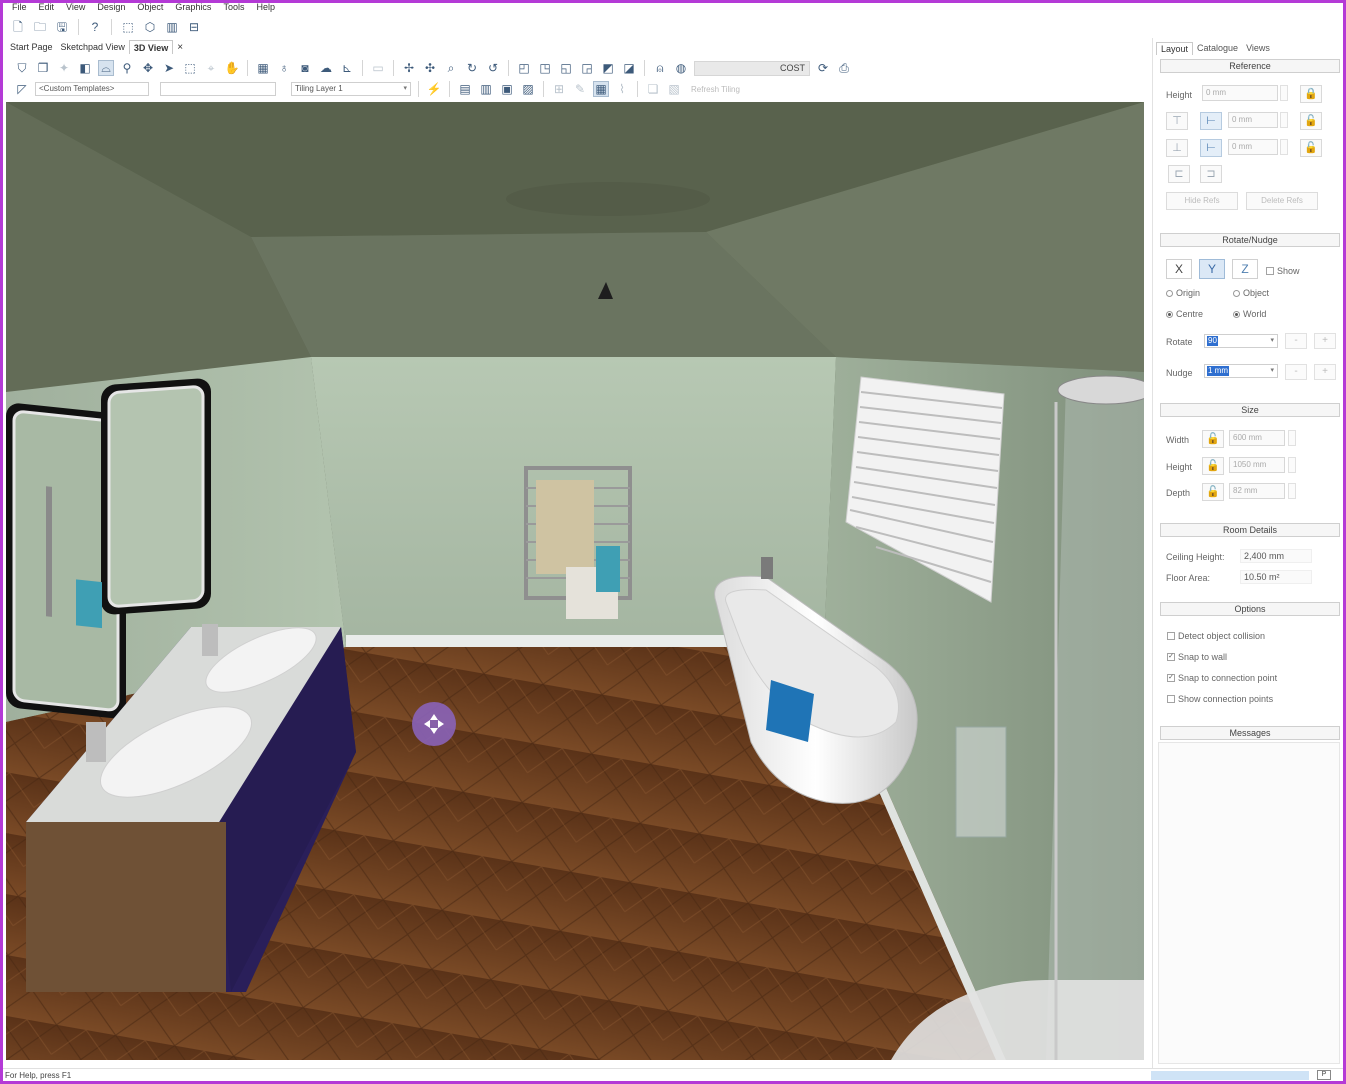  Describe the element at coordinates (233, 8) in the screenshot. I see `menu-tools: Tools` at that location.